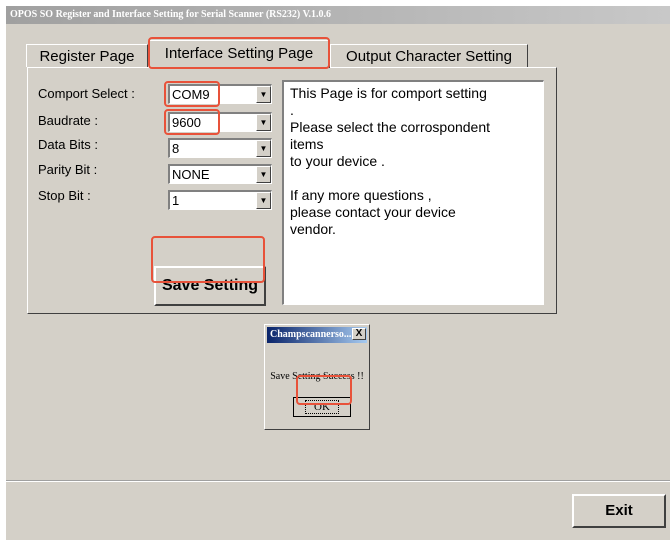 The image size is (670, 540). I want to click on exit-button: Exit, so click(619, 511).